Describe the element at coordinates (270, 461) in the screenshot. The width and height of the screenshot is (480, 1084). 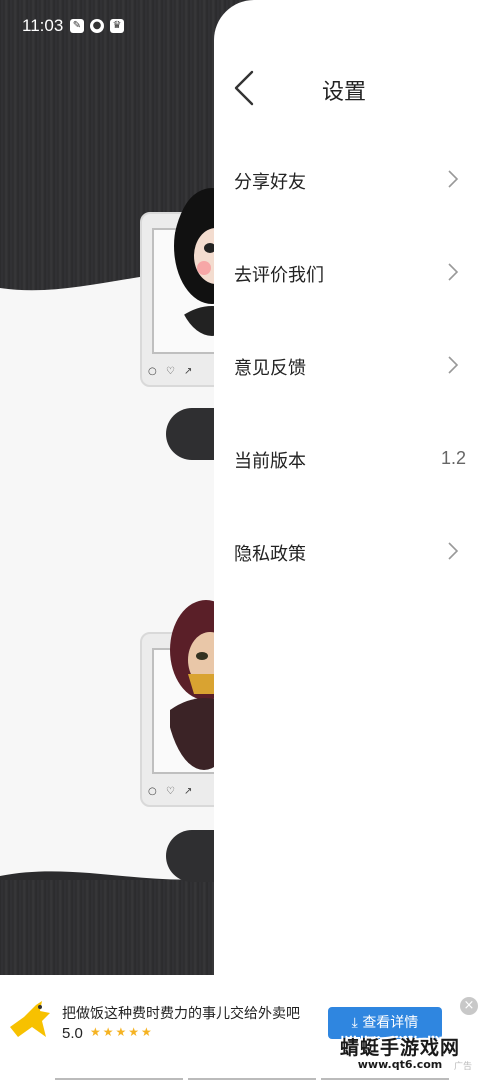
I see `menu-item-label: 当前版本` at that location.